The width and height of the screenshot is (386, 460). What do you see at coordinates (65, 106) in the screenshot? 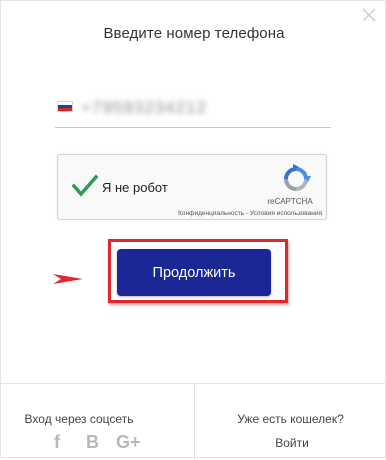
I see `russia-flag-icon` at bounding box center [65, 106].